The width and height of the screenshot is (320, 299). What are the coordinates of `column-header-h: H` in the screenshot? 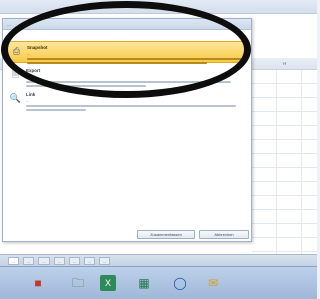 It's located at (285, 63).